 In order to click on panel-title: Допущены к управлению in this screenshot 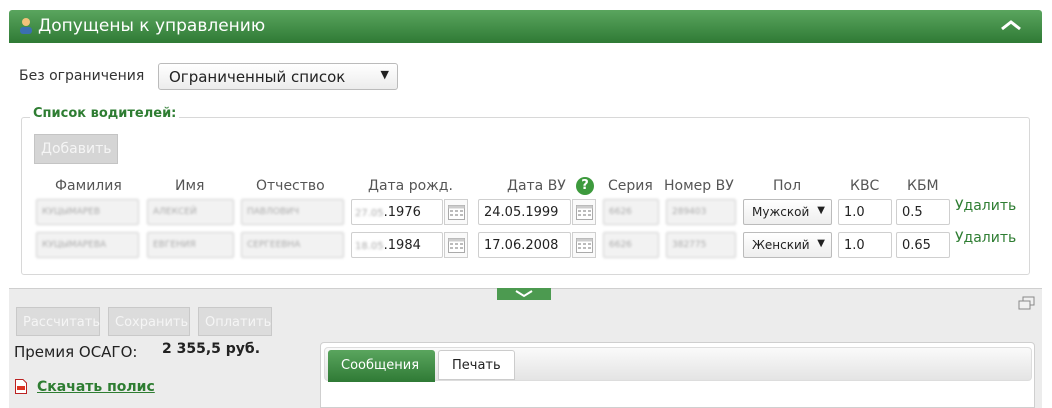, I will do `click(152, 26)`.